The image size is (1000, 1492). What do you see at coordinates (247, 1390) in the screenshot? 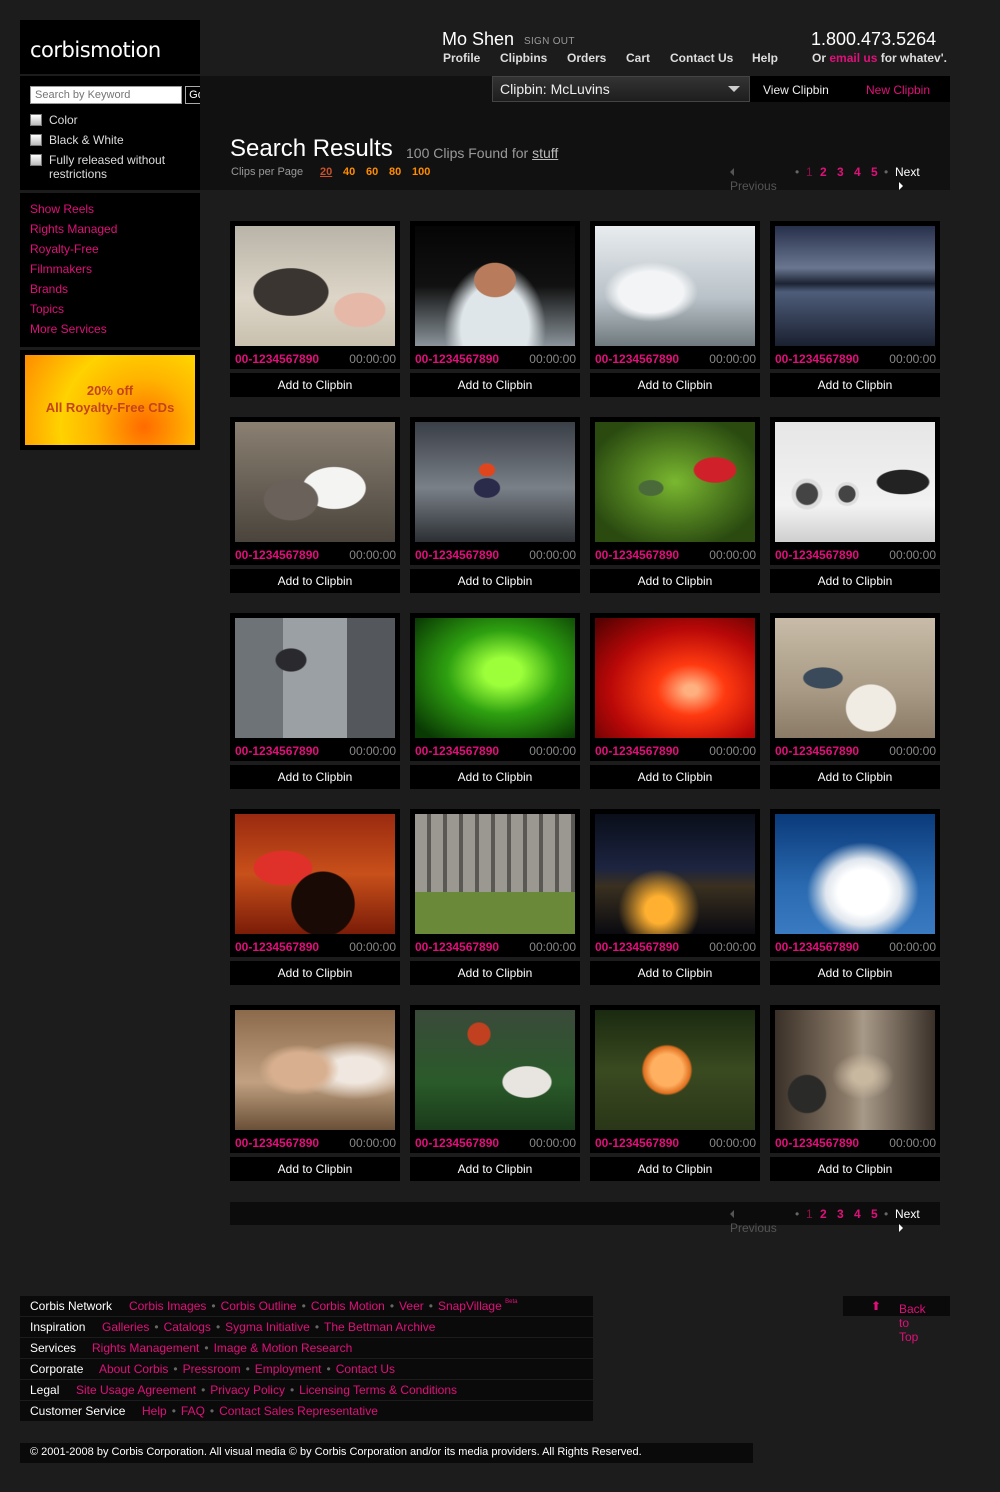
I see `footer-link: Privacy Policy` at bounding box center [247, 1390].